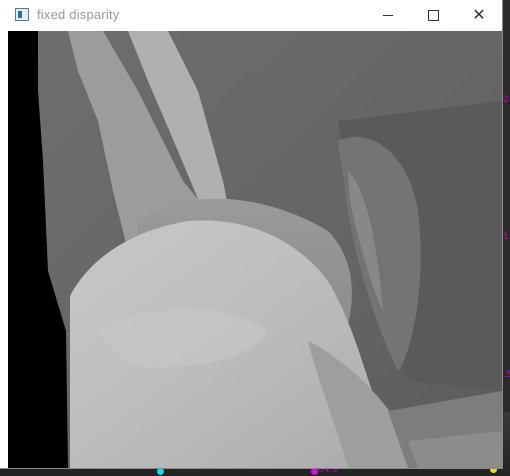  I want to click on app-icon, so click(22, 14).